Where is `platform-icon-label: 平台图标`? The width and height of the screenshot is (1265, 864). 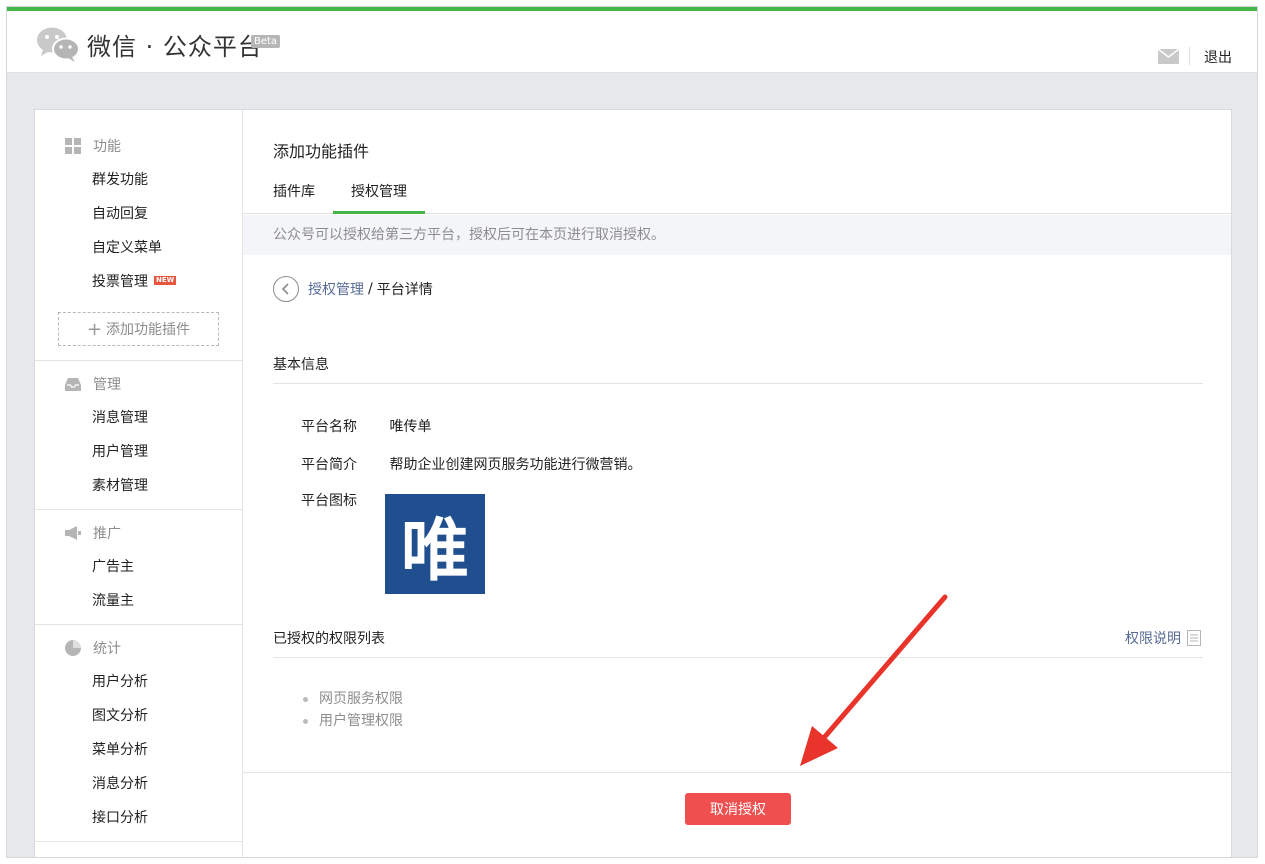 platform-icon-label: 平台图标 is located at coordinates (329, 501).